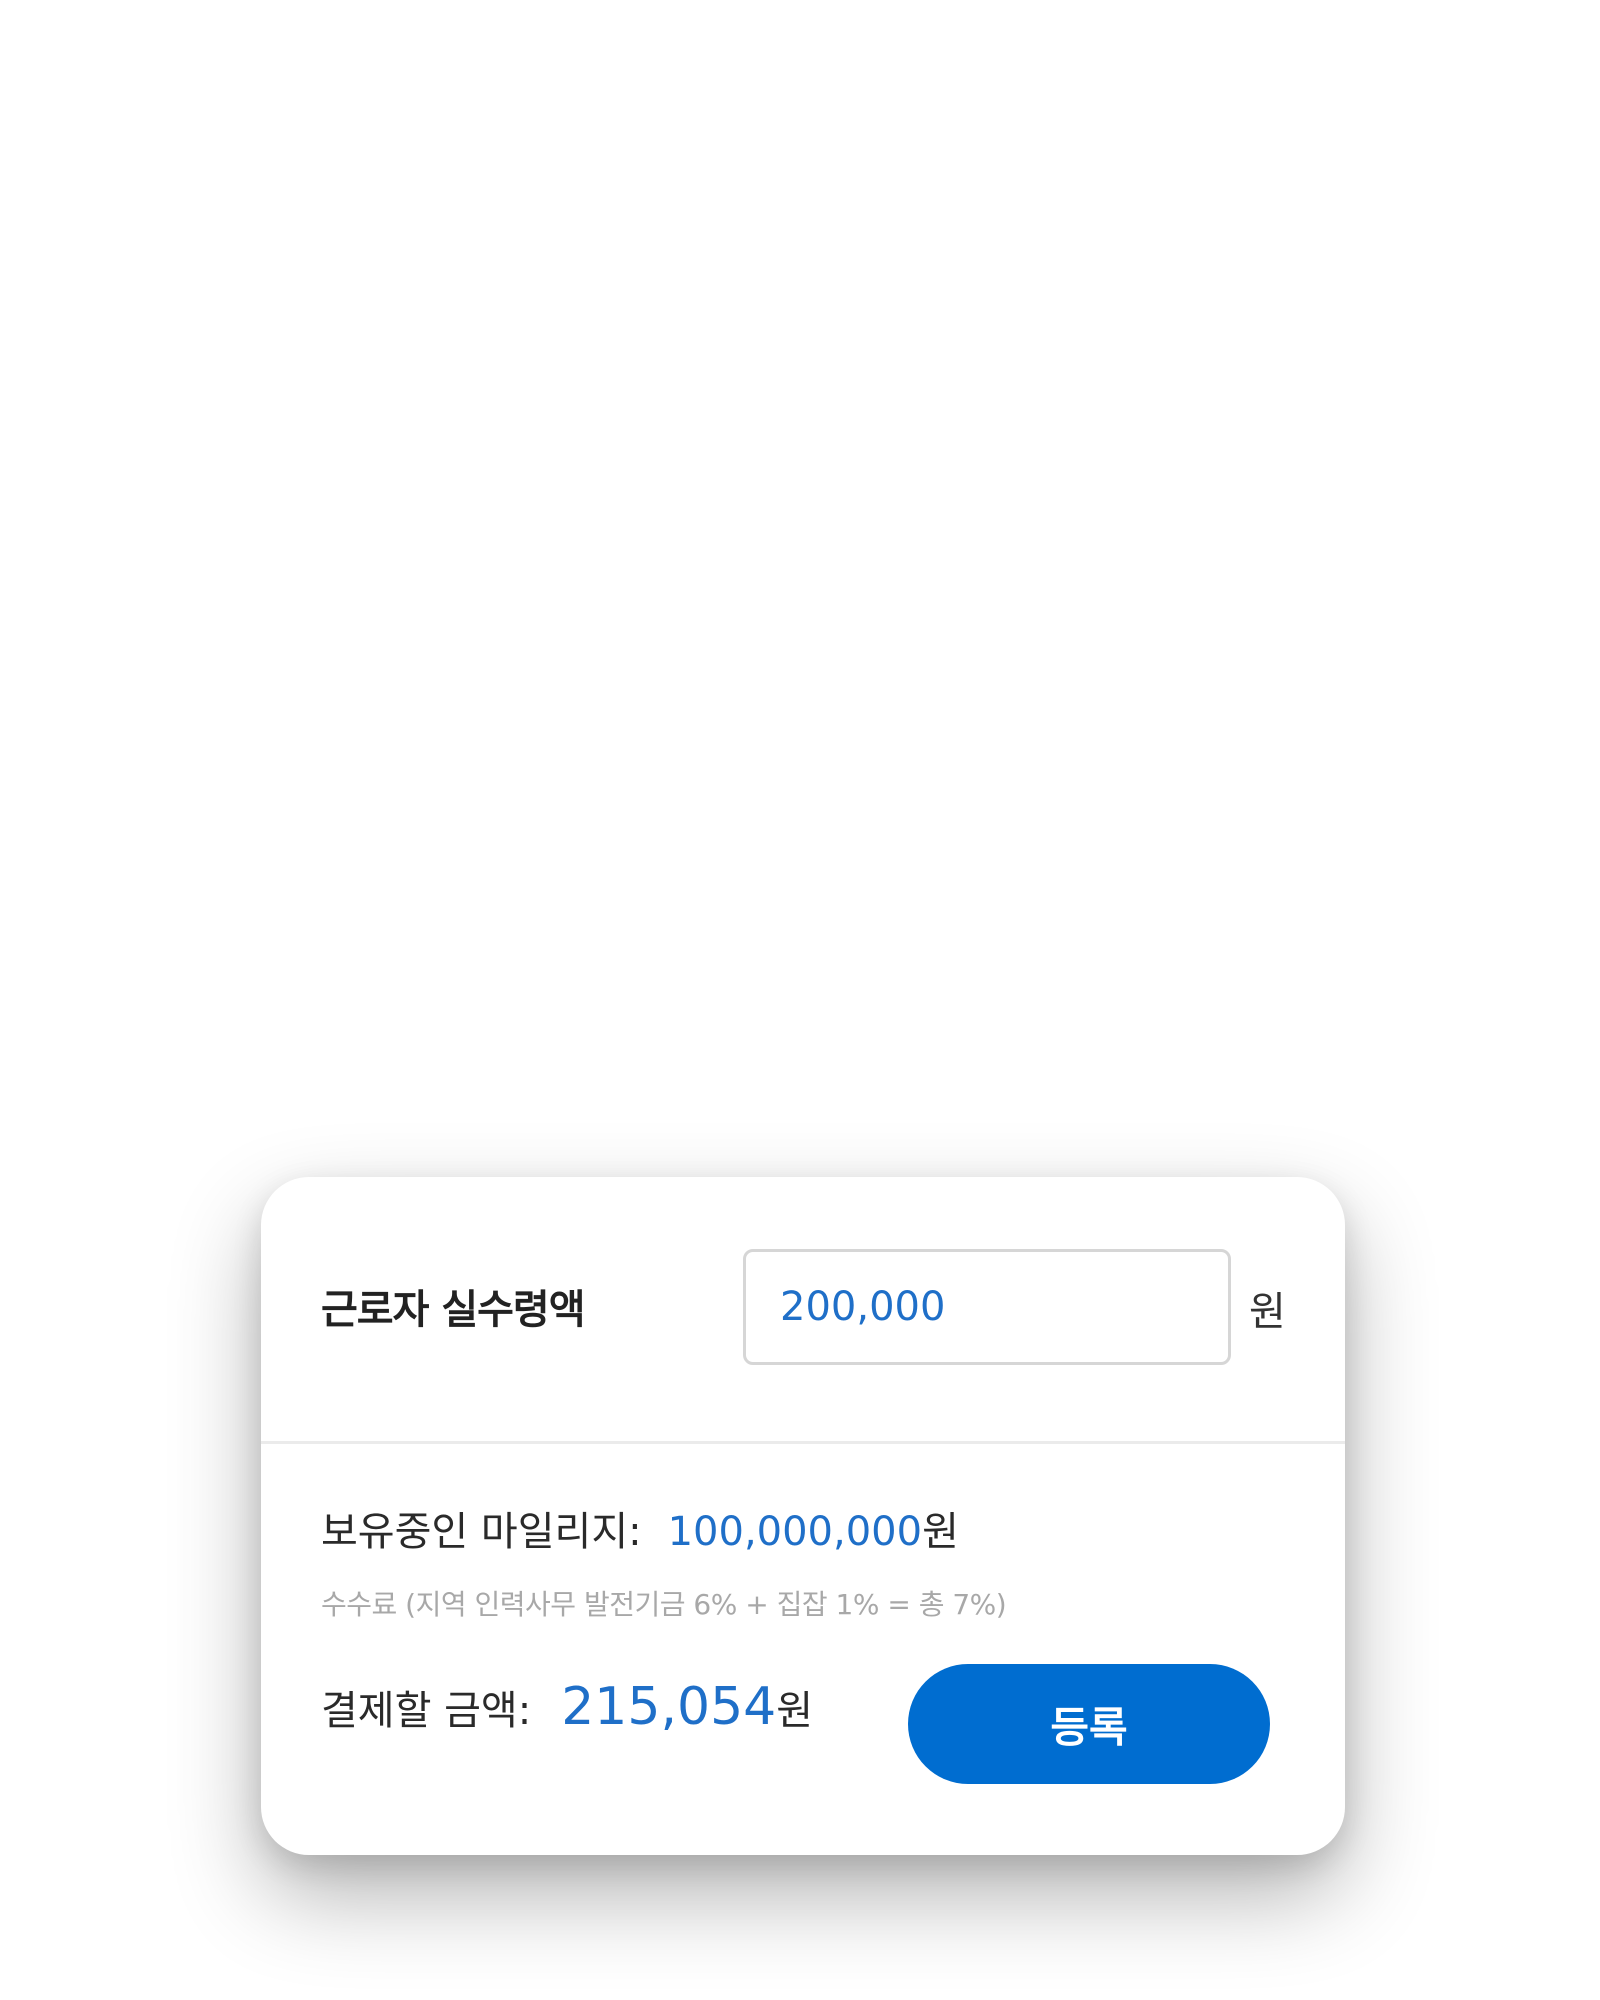  What do you see at coordinates (1089, 1724) in the screenshot?
I see `register-button: 등록` at bounding box center [1089, 1724].